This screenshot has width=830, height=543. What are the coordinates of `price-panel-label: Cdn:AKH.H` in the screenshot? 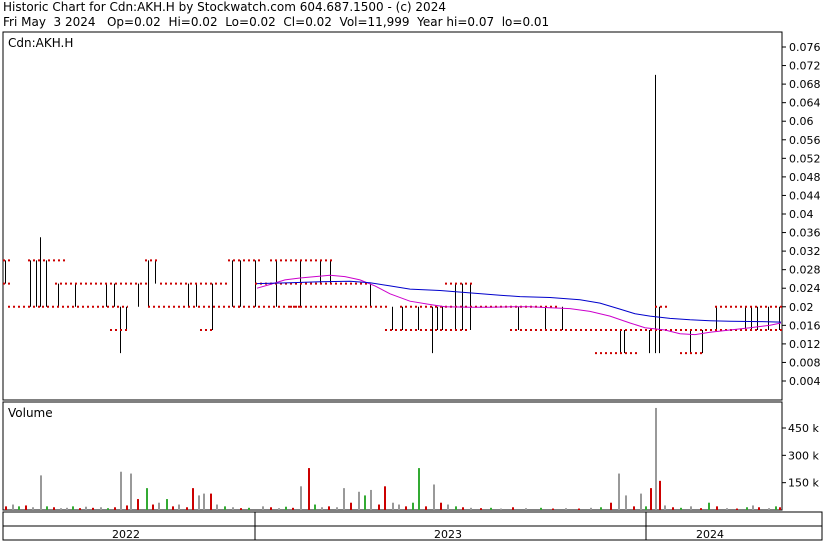 It's located at (40, 43).